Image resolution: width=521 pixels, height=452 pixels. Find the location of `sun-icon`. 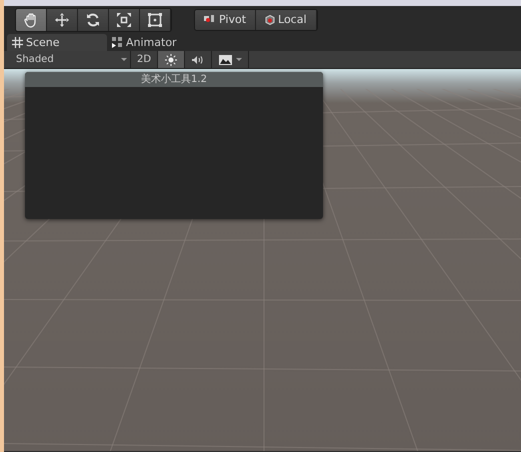

sun-icon is located at coordinates (171, 60).